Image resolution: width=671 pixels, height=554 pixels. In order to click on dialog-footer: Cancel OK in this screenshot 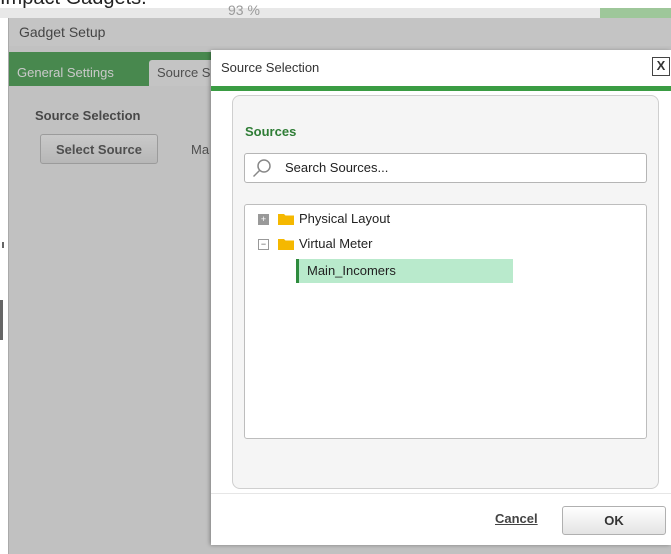, I will do `click(441, 519)`.